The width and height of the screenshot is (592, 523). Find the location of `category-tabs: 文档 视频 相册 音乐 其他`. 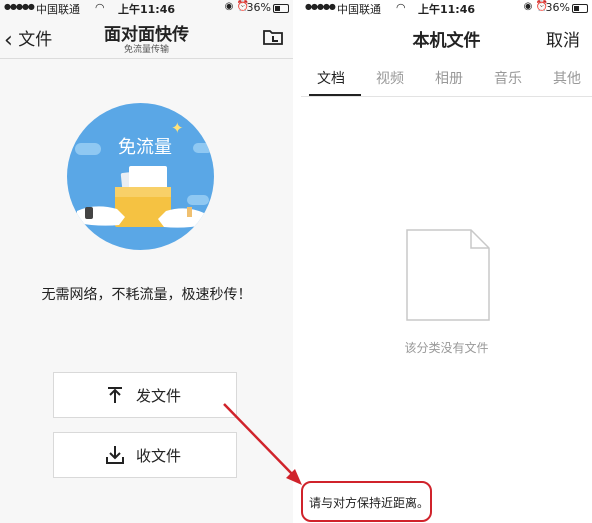

category-tabs: 文档 视频 相册 音乐 其他 is located at coordinates (446, 80).